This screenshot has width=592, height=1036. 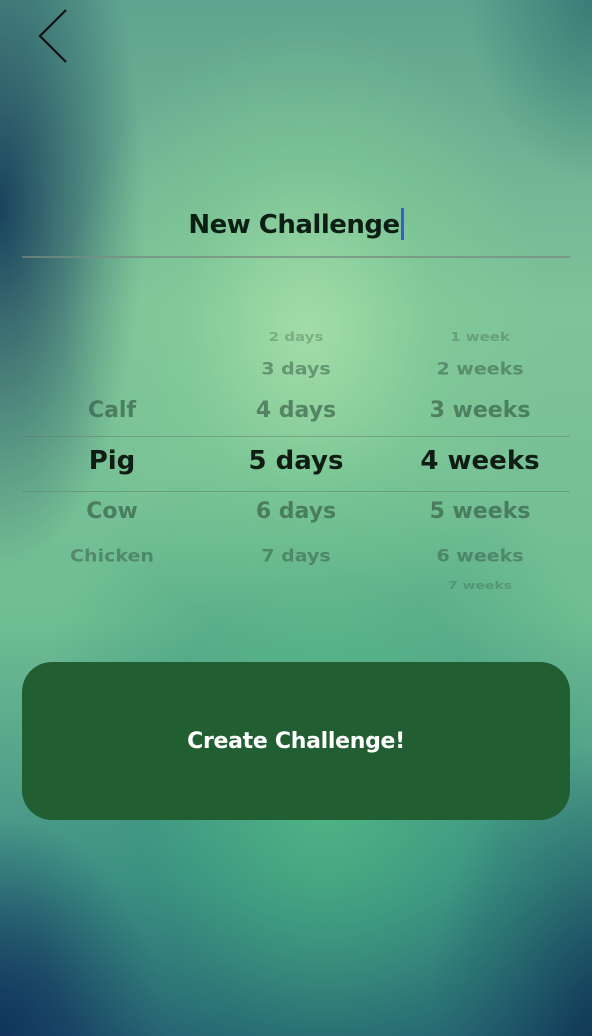 What do you see at coordinates (296, 337) in the screenshot?
I see `days-option: 2 days` at bounding box center [296, 337].